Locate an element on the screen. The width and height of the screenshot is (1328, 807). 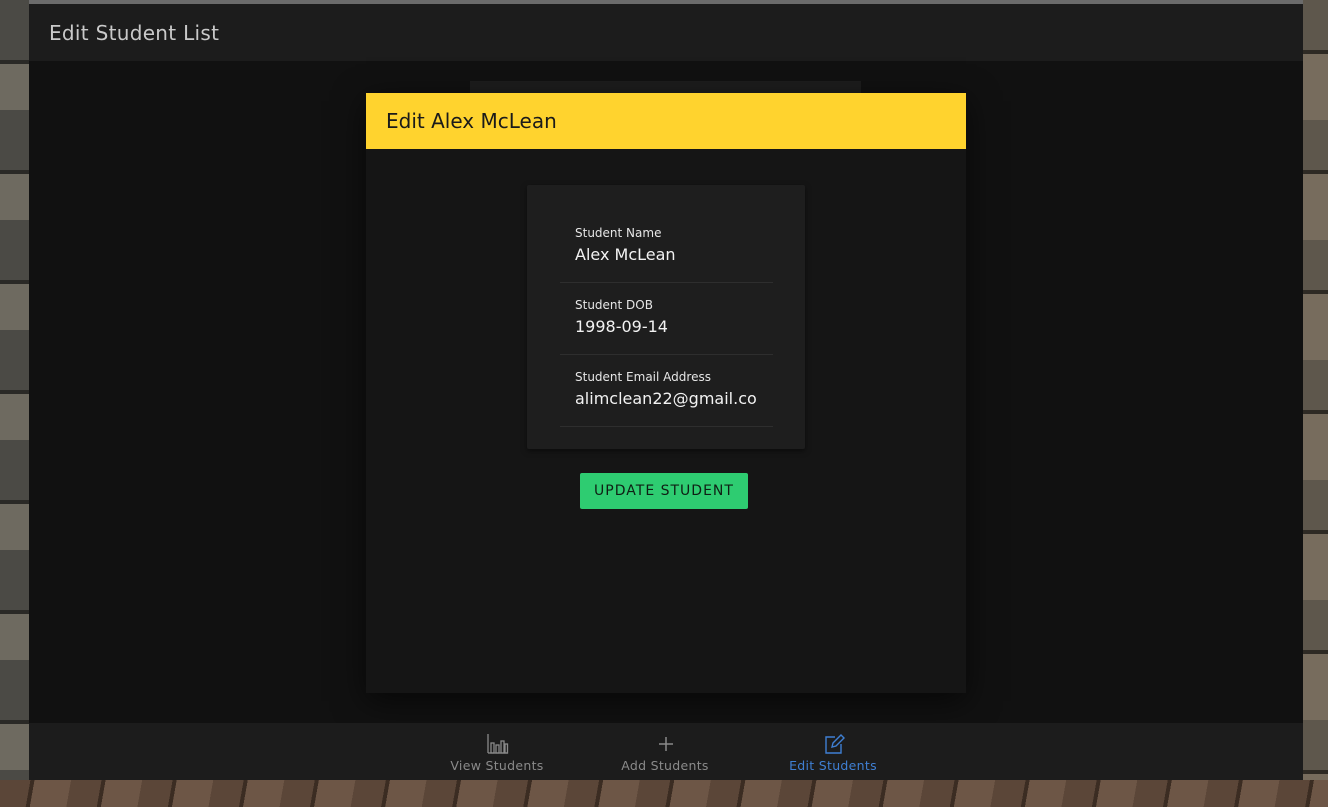
student-name-field: Student Name Alex McLean is located at coordinates (666, 254).